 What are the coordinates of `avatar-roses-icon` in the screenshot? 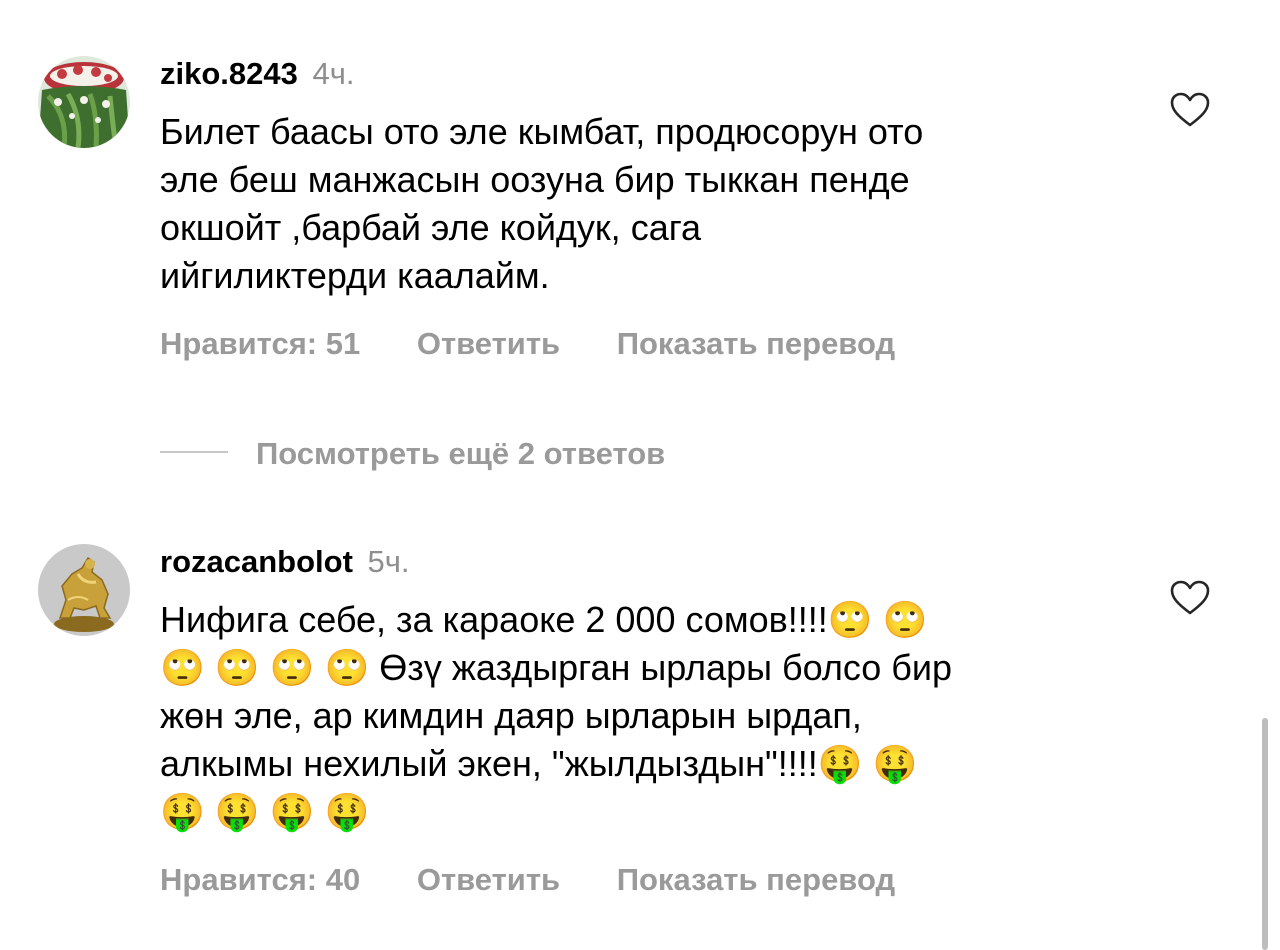 It's located at (84, 102).